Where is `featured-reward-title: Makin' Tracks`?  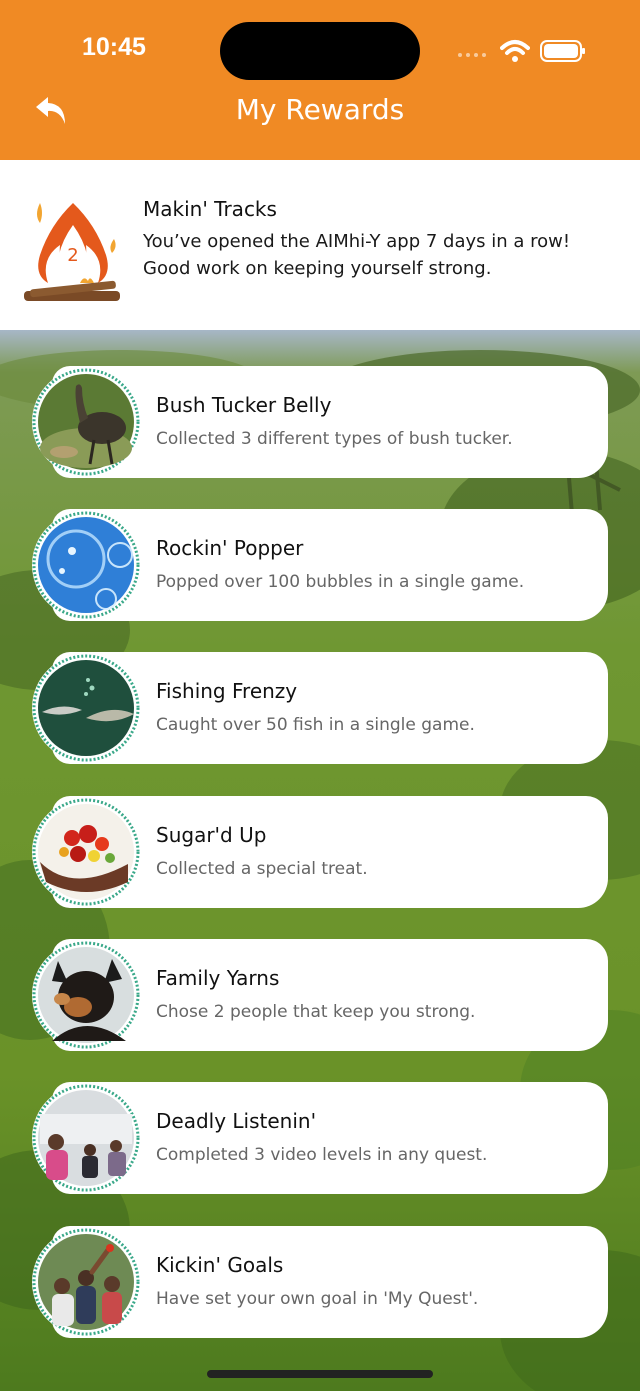
featured-reward-title: Makin' Tracks is located at coordinates (210, 209).